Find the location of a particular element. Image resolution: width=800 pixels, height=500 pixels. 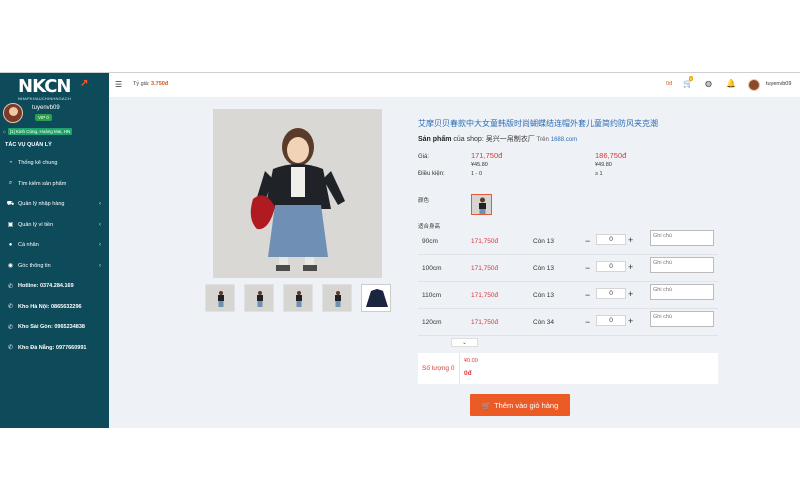

shop-name: 吴兴一帛制衣厂 is located at coordinates (510, 139).